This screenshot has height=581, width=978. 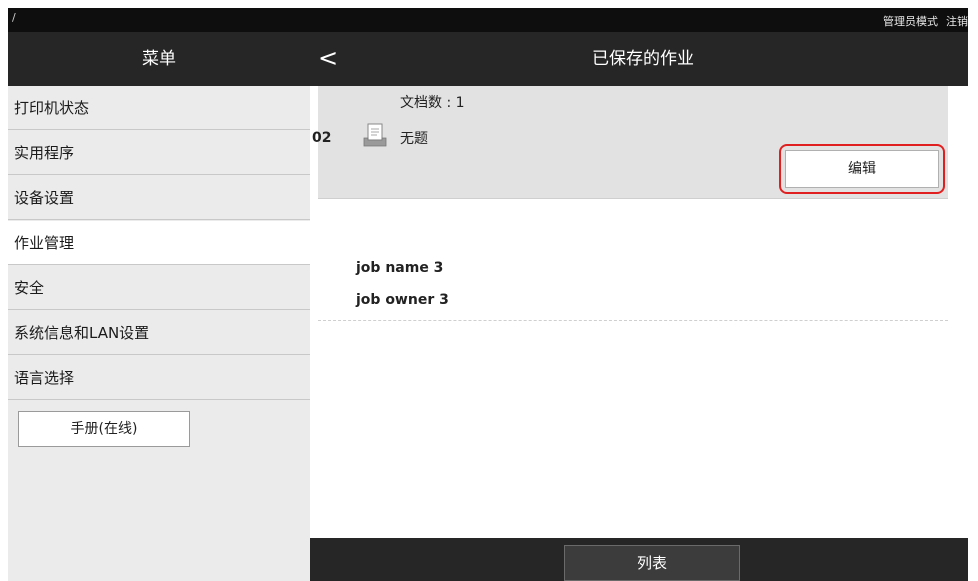 I want to click on header-bar: 菜单 < 已保存的作业, so click(x=488, y=59).